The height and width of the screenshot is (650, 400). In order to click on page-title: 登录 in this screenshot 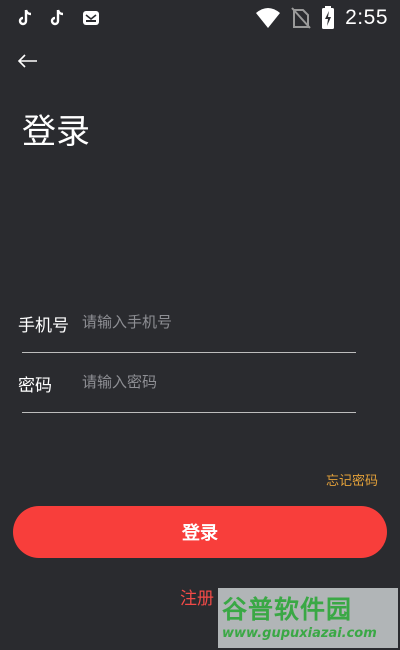, I will do `click(56, 132)`.